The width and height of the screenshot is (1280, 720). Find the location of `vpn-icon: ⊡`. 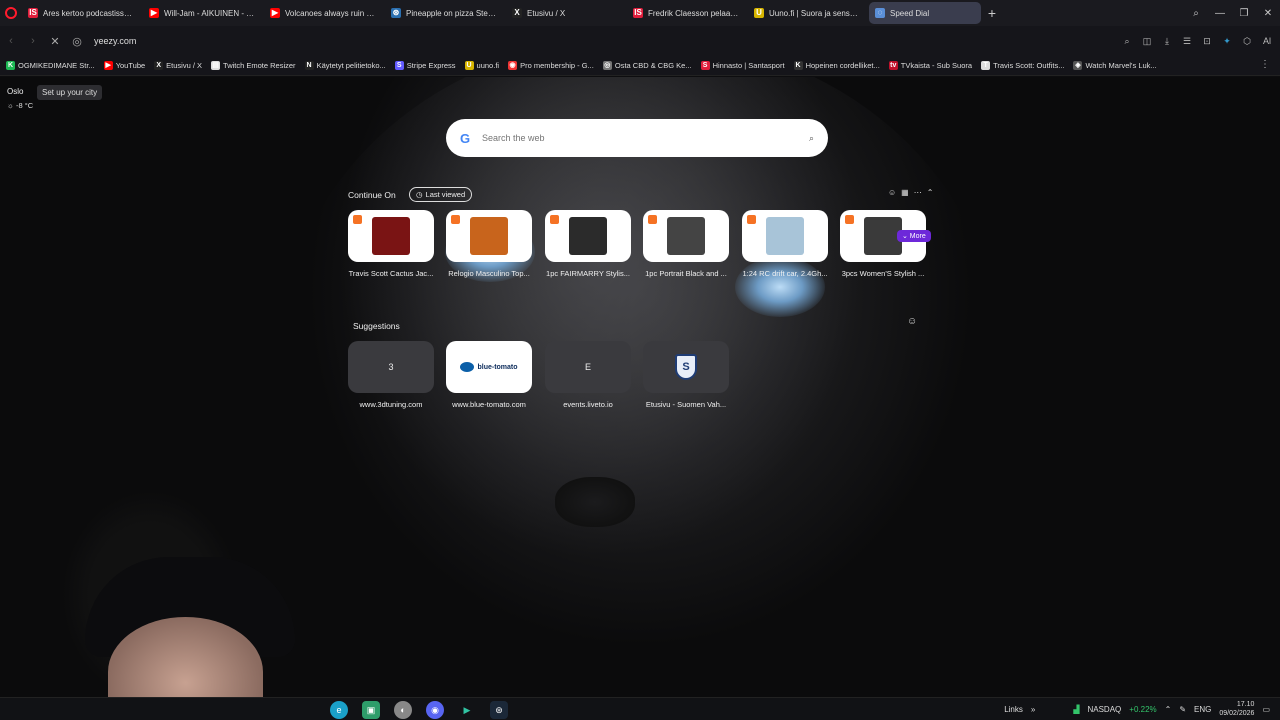

vpn-icon: ⊡ is located at coordinates (1207, 41).